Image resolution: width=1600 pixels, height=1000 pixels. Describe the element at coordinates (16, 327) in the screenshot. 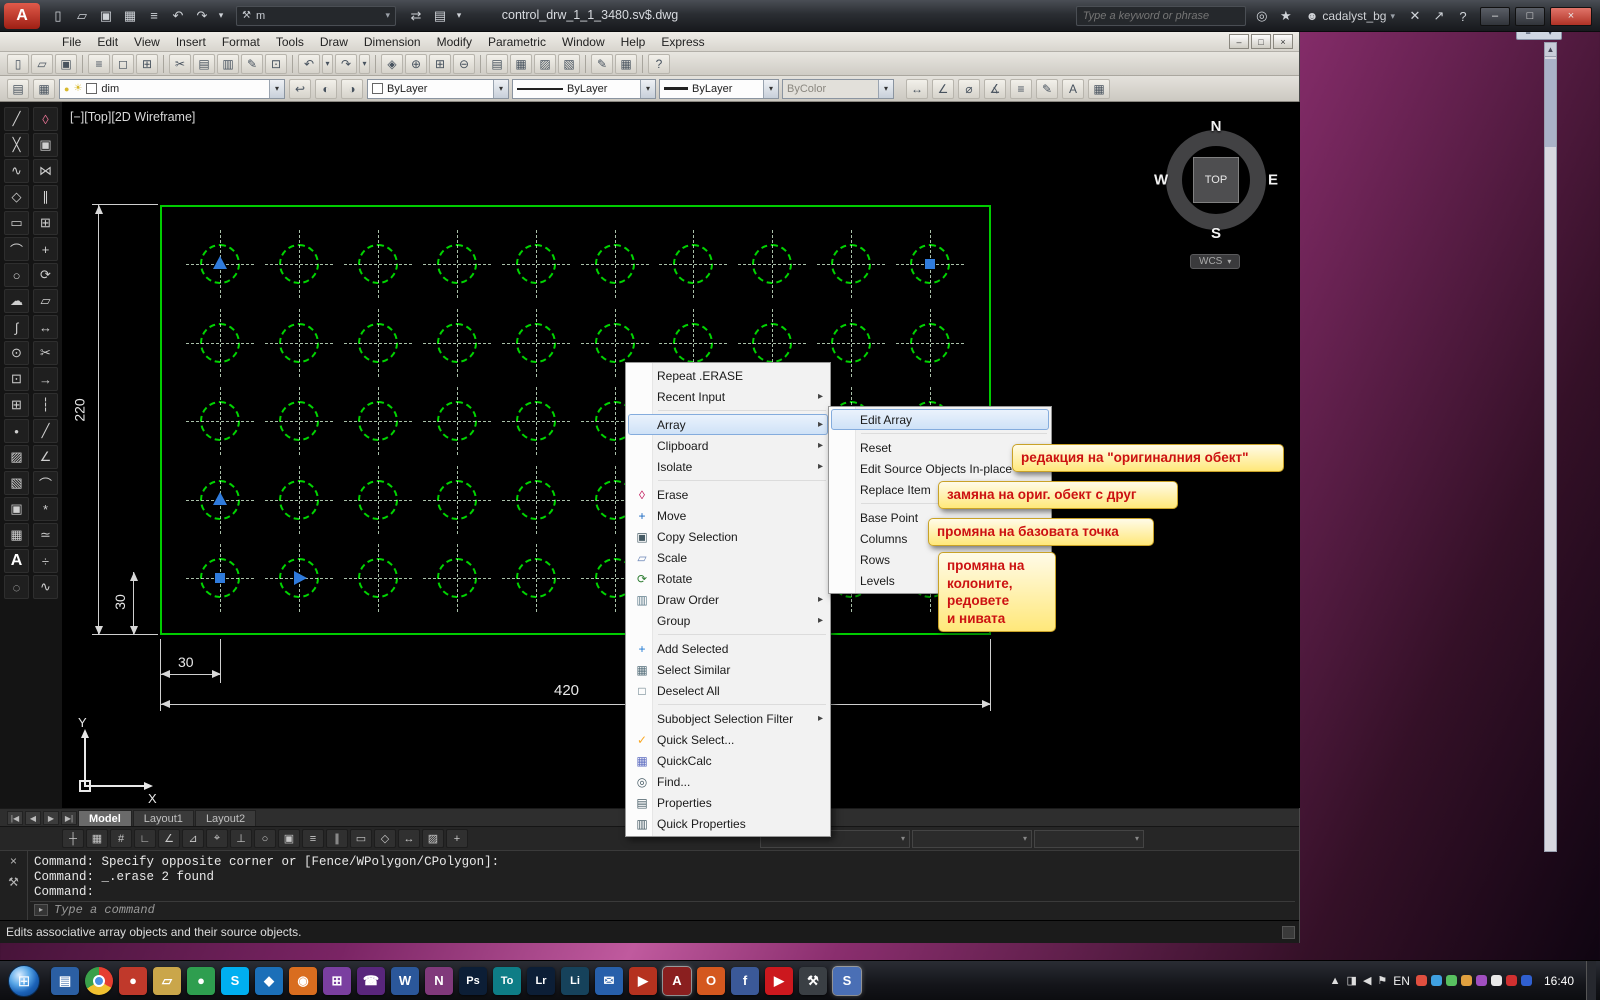

I see `spline-icon: ∫` at that location.